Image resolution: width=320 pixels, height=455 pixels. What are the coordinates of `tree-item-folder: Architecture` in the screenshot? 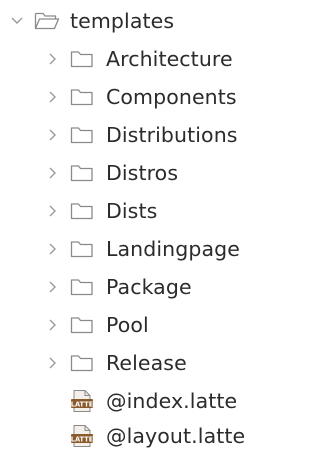 It's located at (139, 59).